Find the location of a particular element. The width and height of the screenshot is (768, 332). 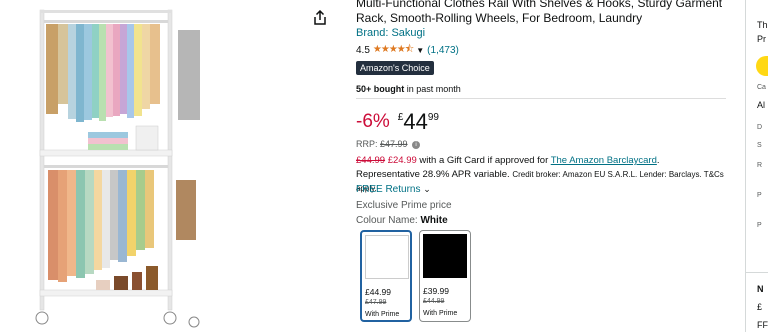

colour-value: White is located at coordinates (434, 220).